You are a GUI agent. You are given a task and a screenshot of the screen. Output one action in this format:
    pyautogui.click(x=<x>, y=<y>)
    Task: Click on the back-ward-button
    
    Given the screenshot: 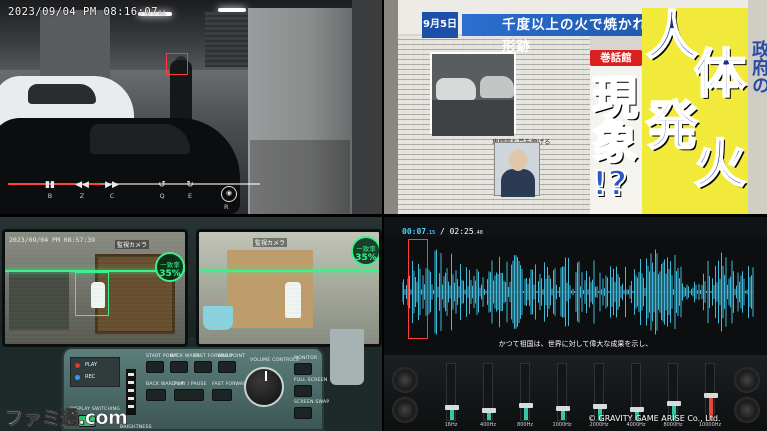 What is the action you would take?
    pyautogui.click(x=179, y=367)
    